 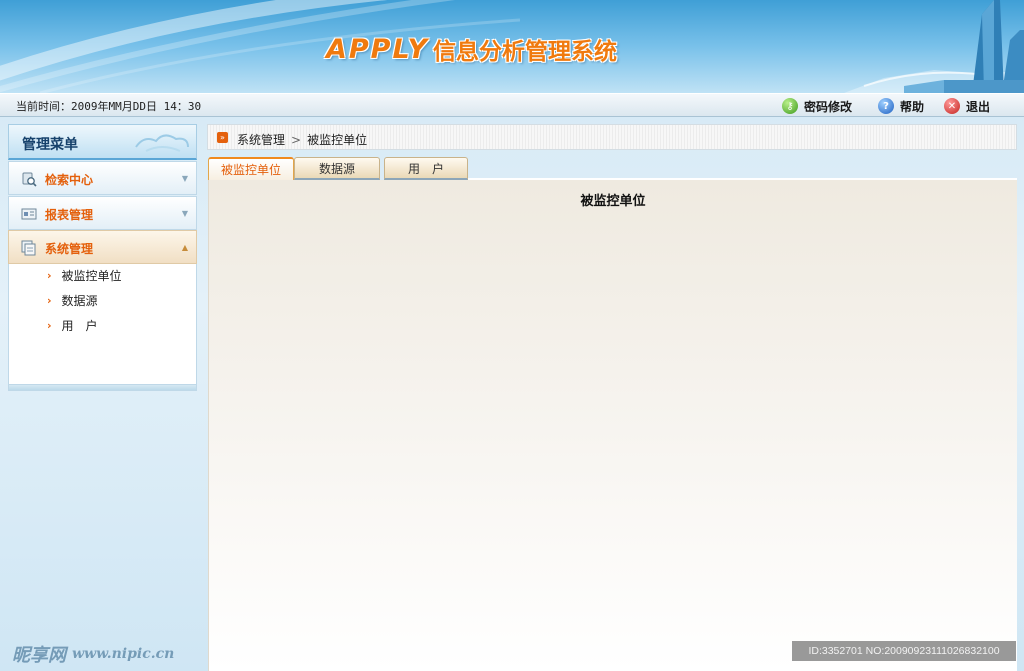 I want to click on page-title: 被监控单位, so click(x=613, y=201).